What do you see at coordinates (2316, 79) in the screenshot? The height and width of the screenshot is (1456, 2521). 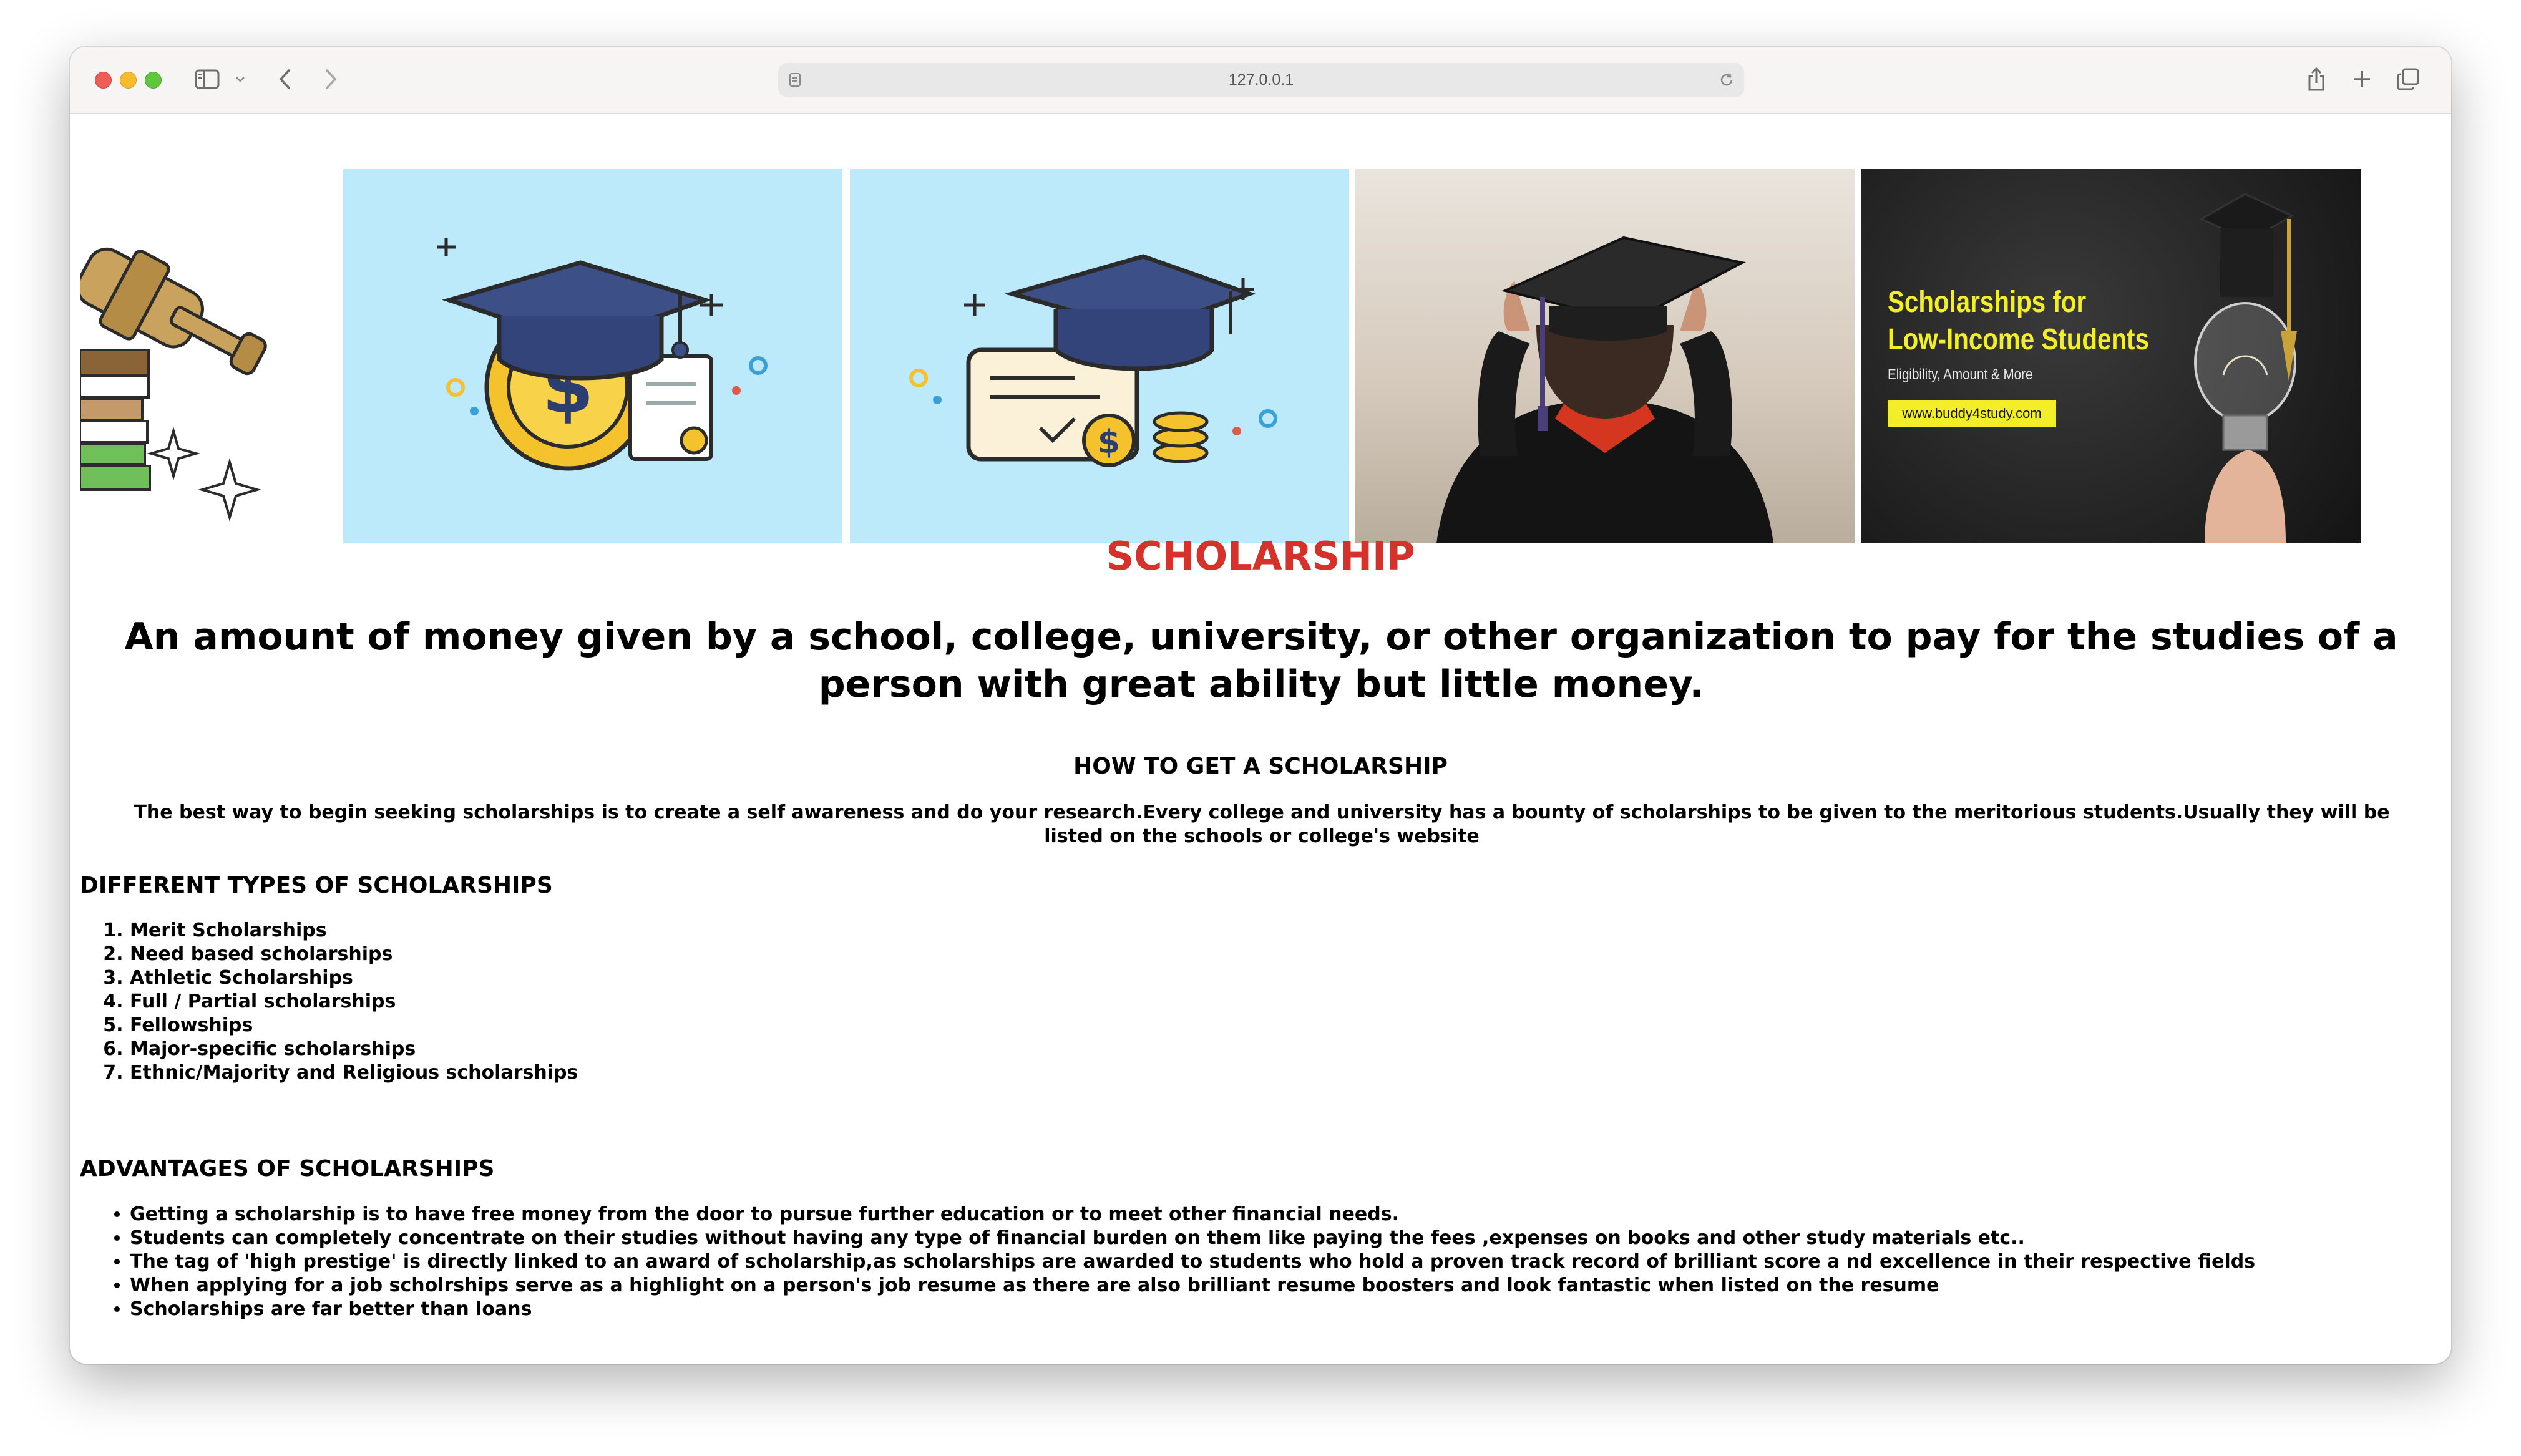 I see `share-icon` at bounding box center [2316, 79].